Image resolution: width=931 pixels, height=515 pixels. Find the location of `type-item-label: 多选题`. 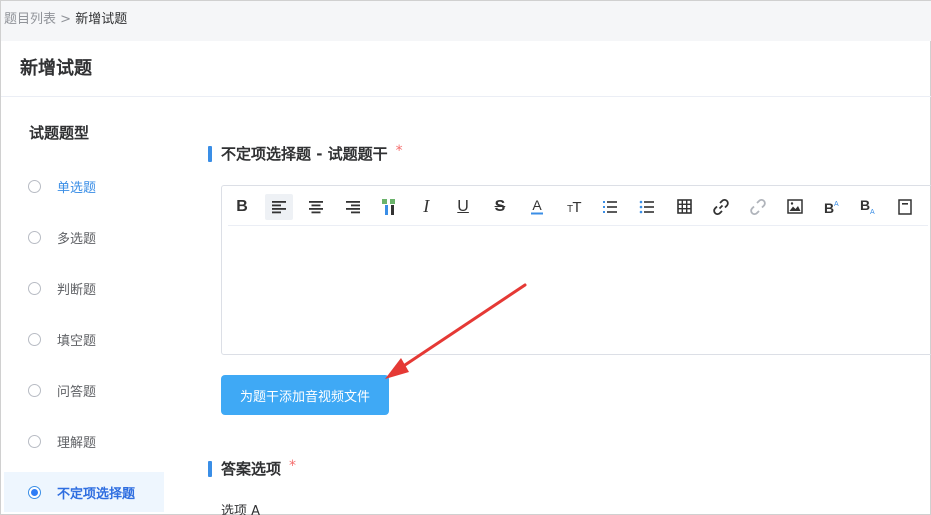

type-item-label: 多选题 is located at coordinates (77, 239).